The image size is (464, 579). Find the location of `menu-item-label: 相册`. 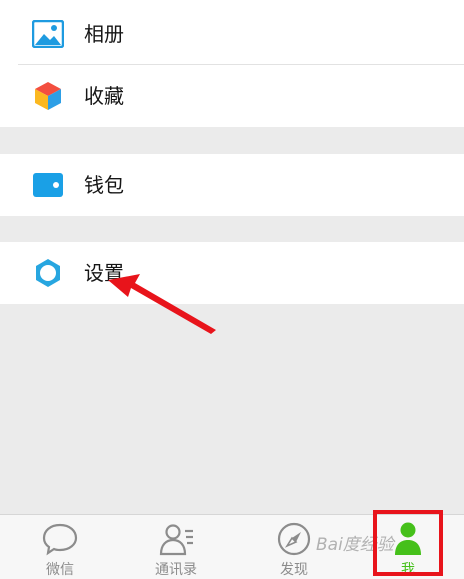

menu-item-label: 相册 is located at coordinates (104, 34).